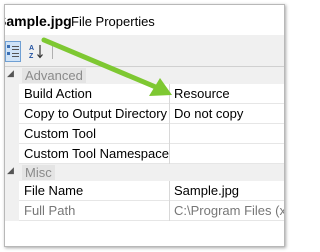 The image size is (320, 252). I want to click on property-name: Full Path, so click(50, 210).